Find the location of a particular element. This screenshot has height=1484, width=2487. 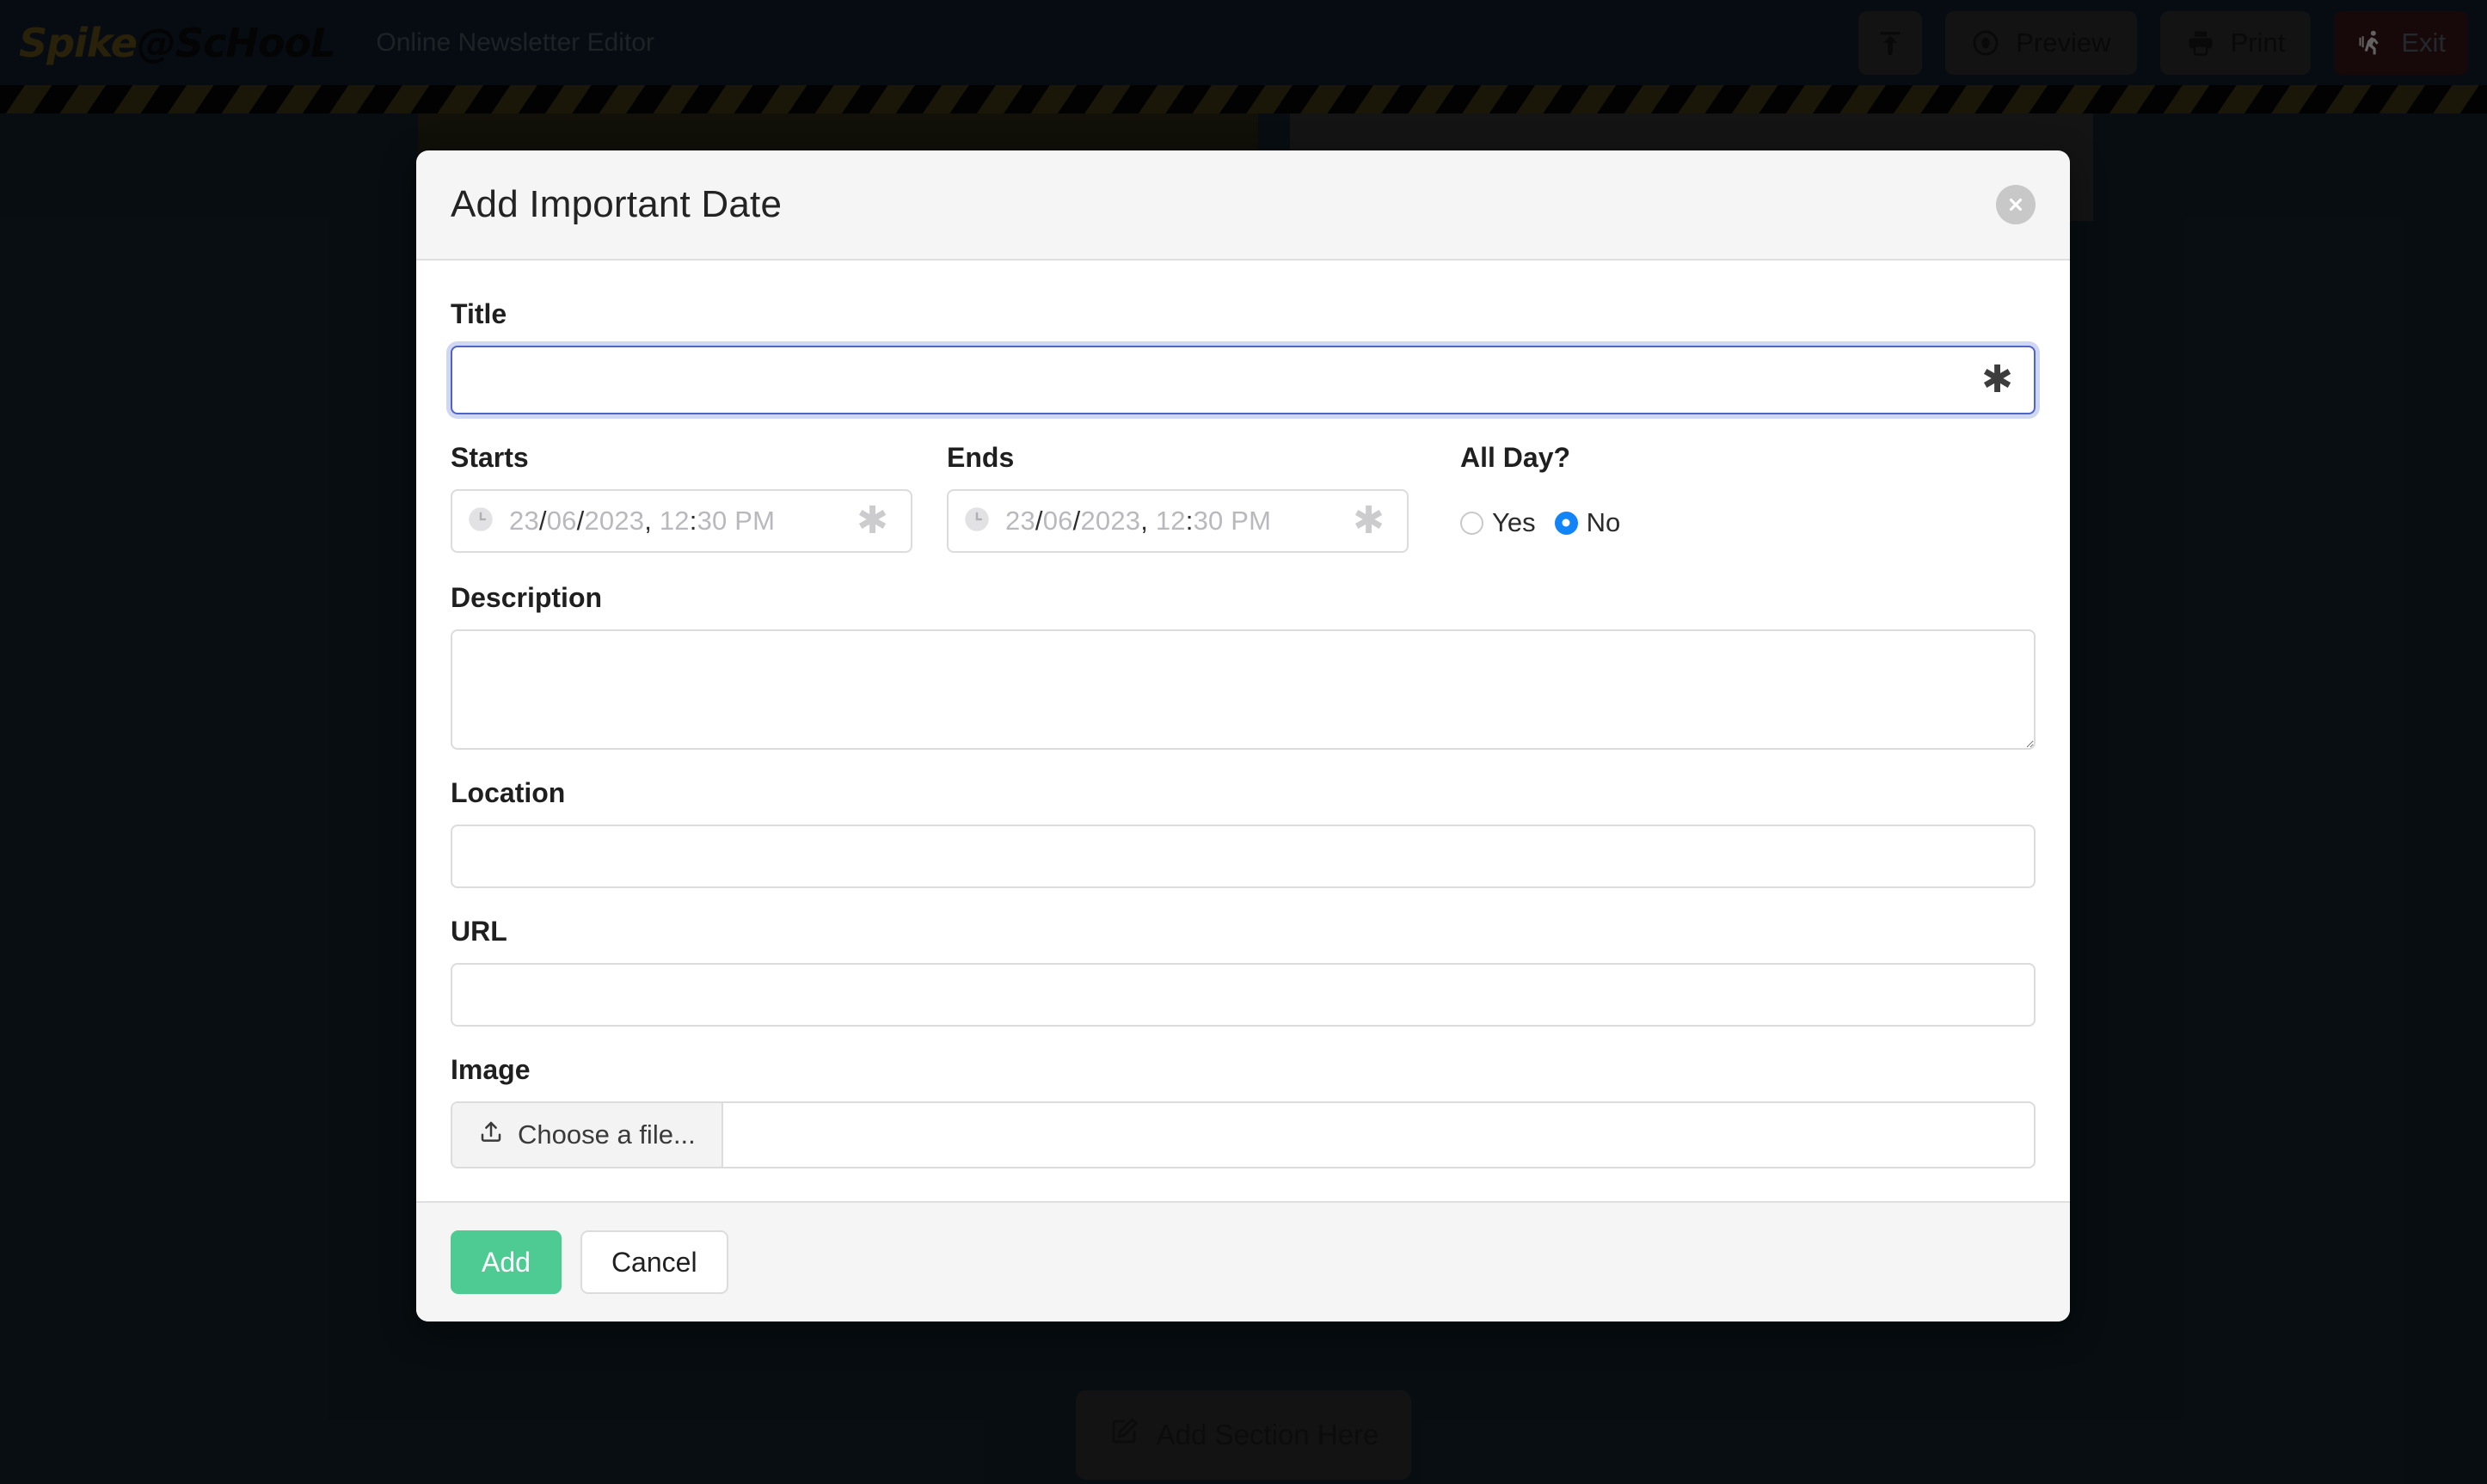

starts-column: Starts 23/06/2023, 12:30 PM ✱ is located at coordinates (682, 497).